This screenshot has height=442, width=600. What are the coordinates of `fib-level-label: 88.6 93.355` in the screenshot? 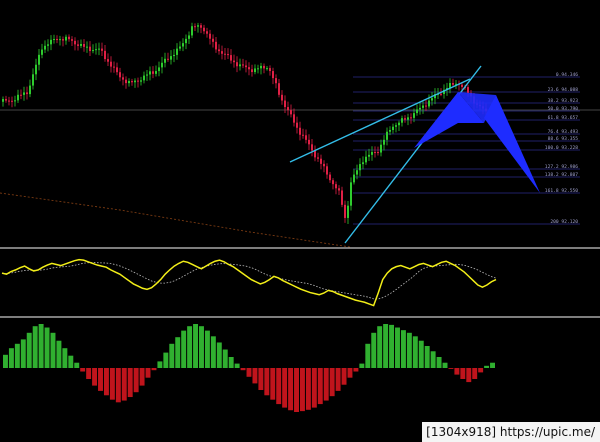 It's located at (563, 139).